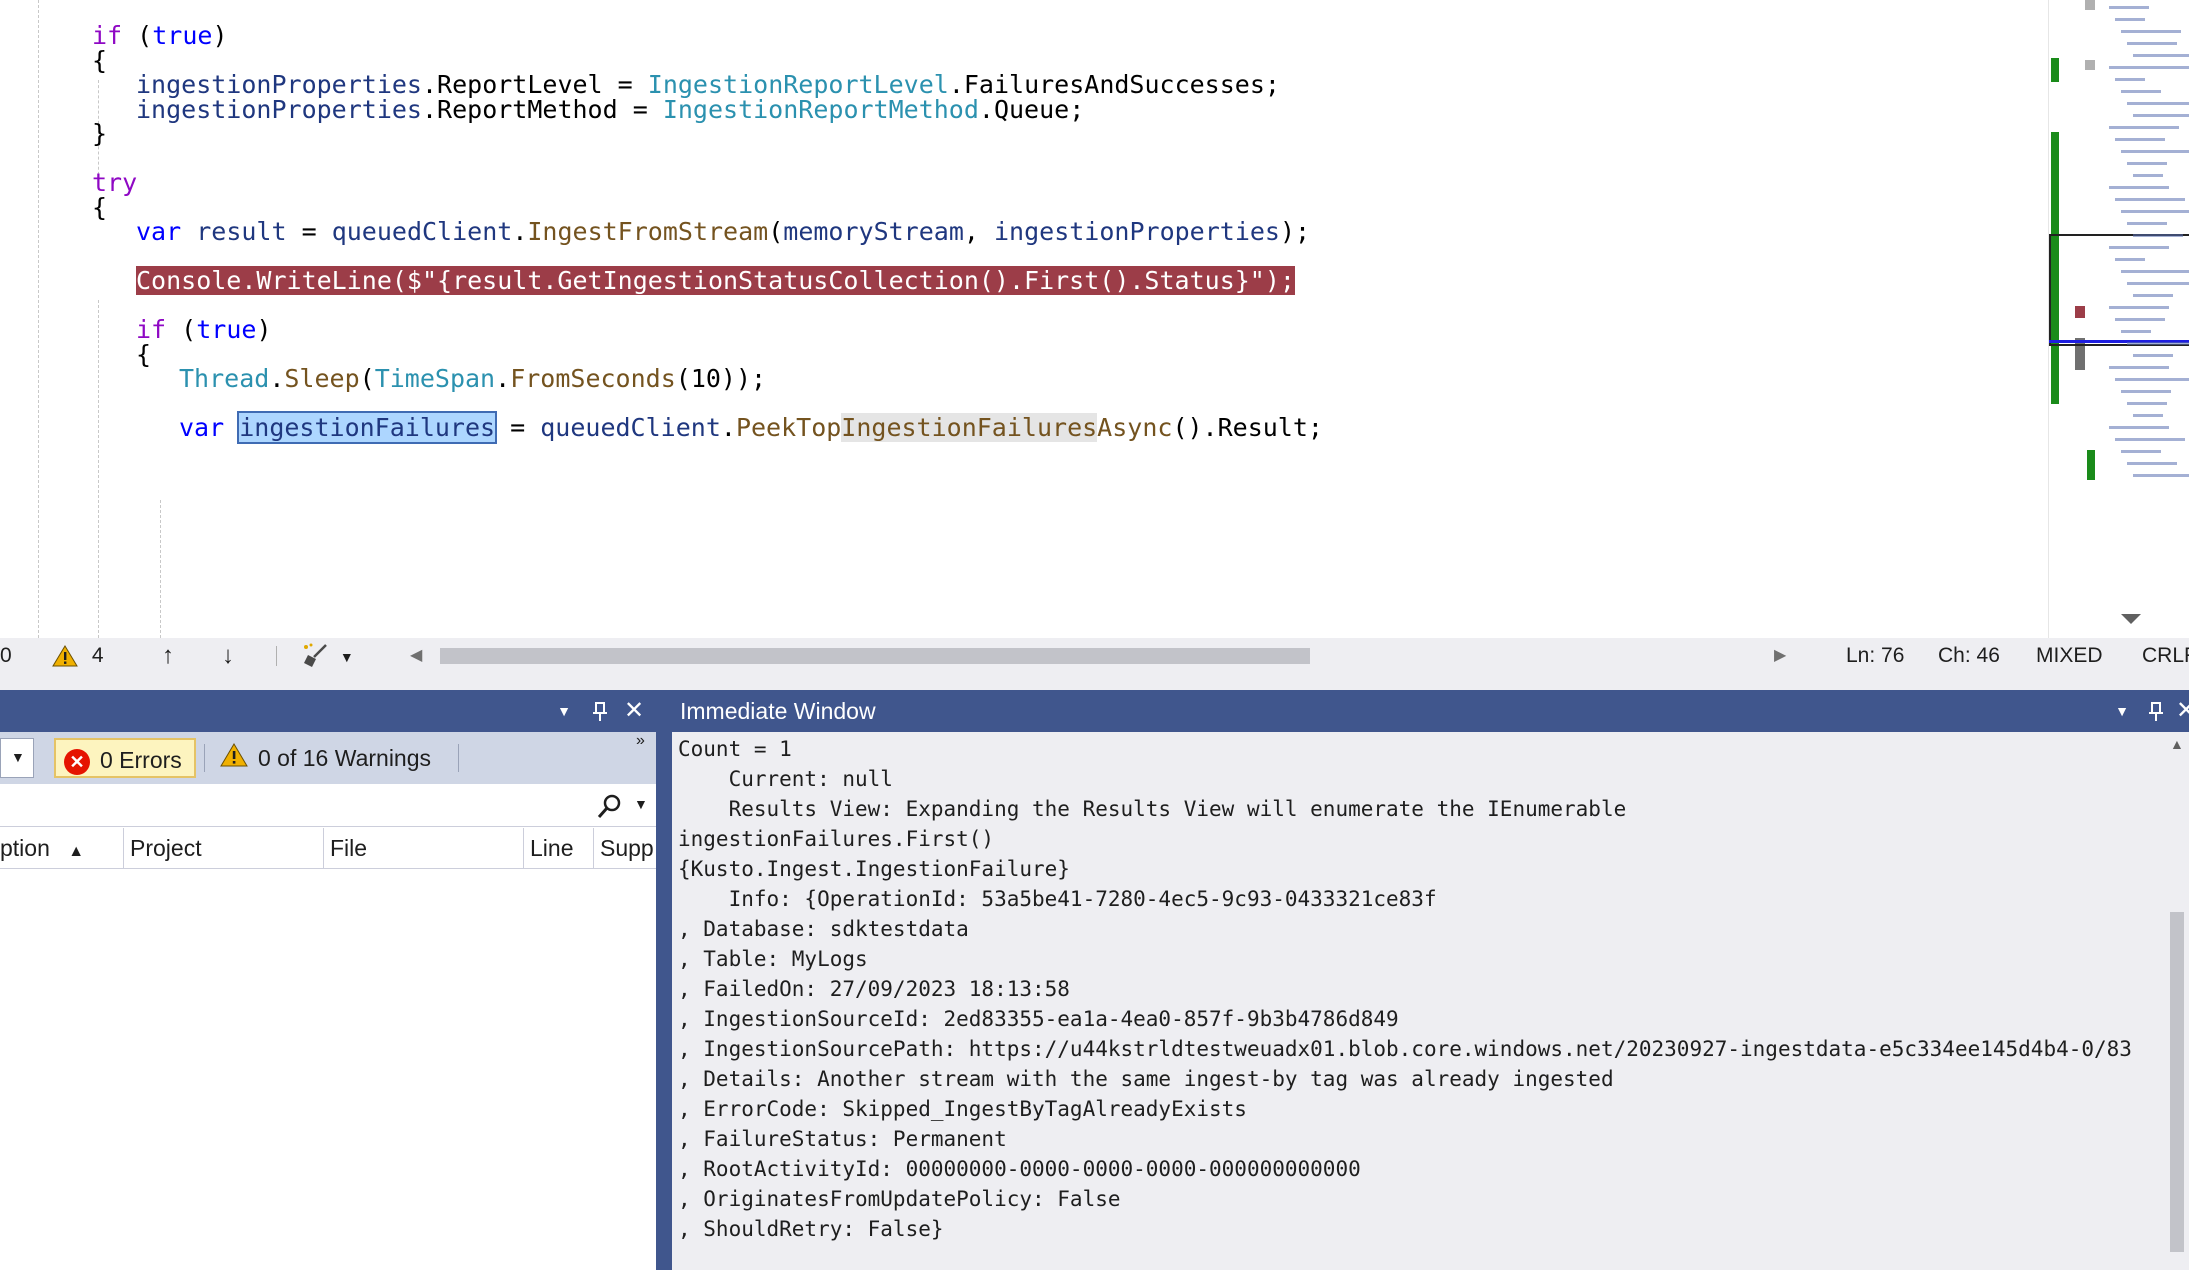  I want to click on immediate-window-header: Immediate Window ▼ ✕, so click(1430, 711).